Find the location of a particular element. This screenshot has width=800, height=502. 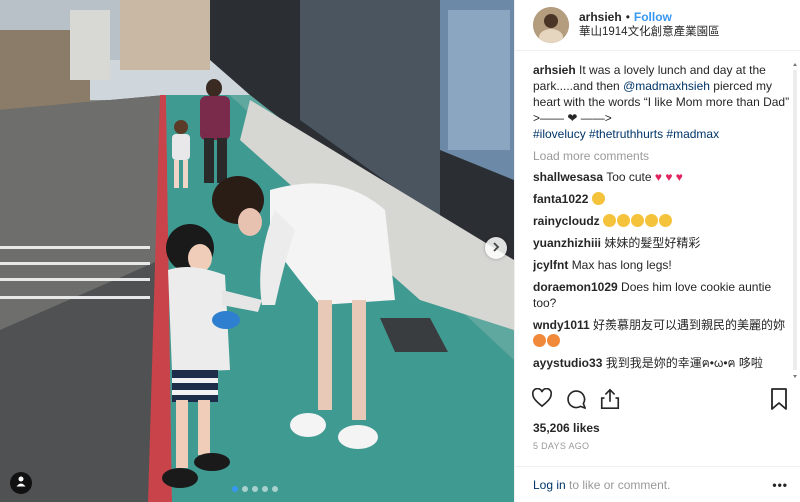

post-location: 華山1914文化創意產業園區 is located at coordinates (649, 32).